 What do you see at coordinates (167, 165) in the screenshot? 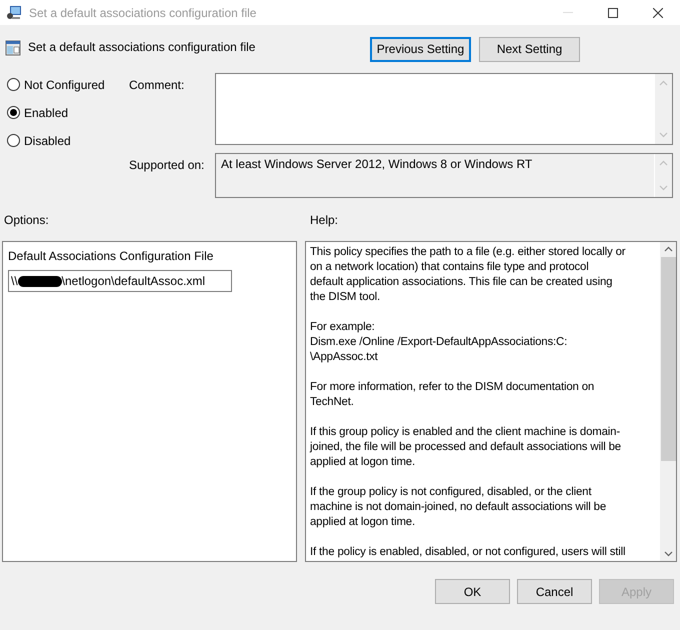
I see `supported-on-label: Supported on:` at bounding box center [167, 165].